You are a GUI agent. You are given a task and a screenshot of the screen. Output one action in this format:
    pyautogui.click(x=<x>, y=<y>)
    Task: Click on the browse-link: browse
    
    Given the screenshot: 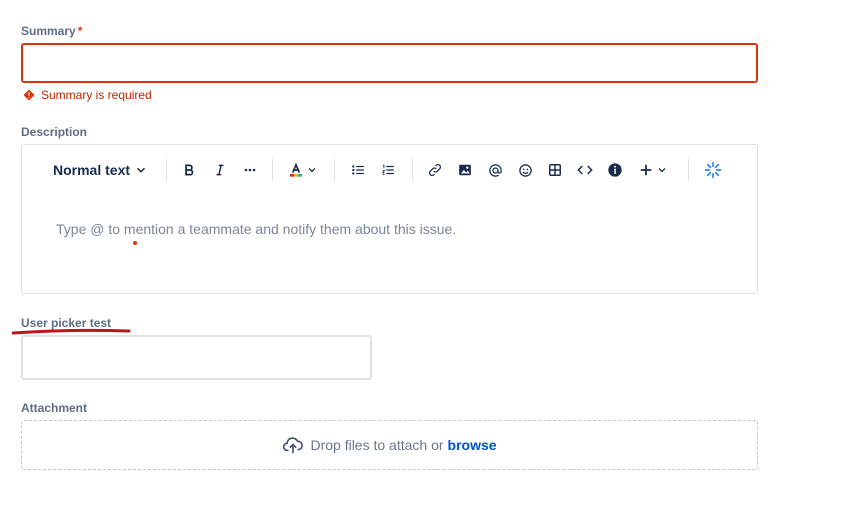 What is the action you would take?
    pyautogui.click(x=472, y=445)
    